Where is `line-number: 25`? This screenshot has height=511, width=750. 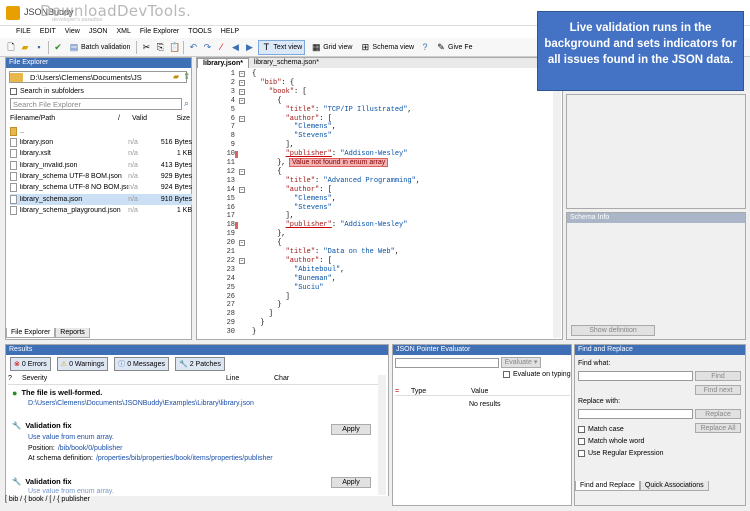
line-number: 25 is located at coordinates (230, 287).